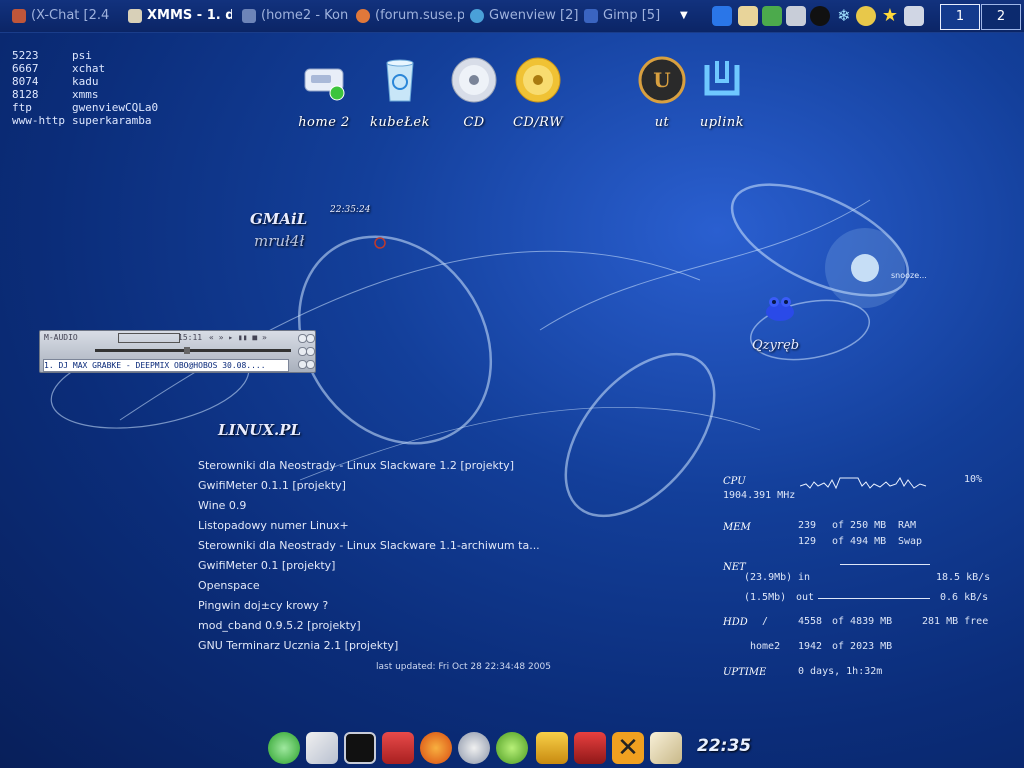 The image size is (1024, 768). Describe the element at coordinates (910, 541) in the screenshot. I see `swap-kind: Swap` at that location.